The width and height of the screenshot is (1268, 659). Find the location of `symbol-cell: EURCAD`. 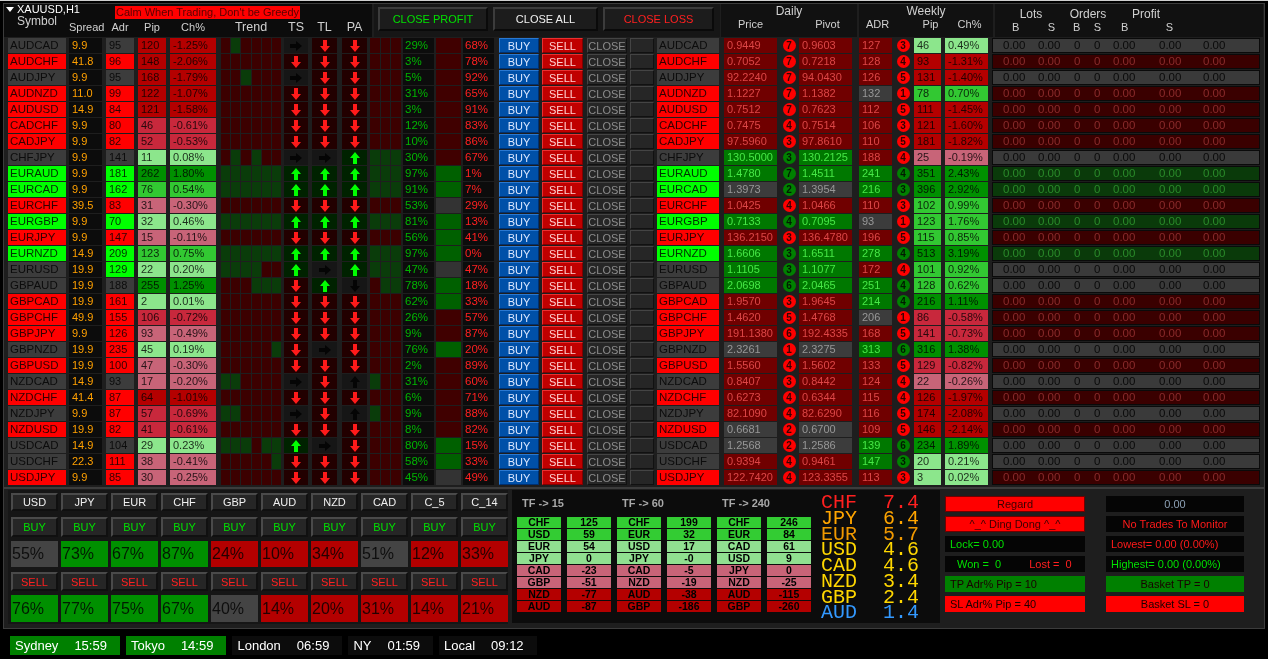

symbol-cell: EURCAD is located at coordinates (37, 189).